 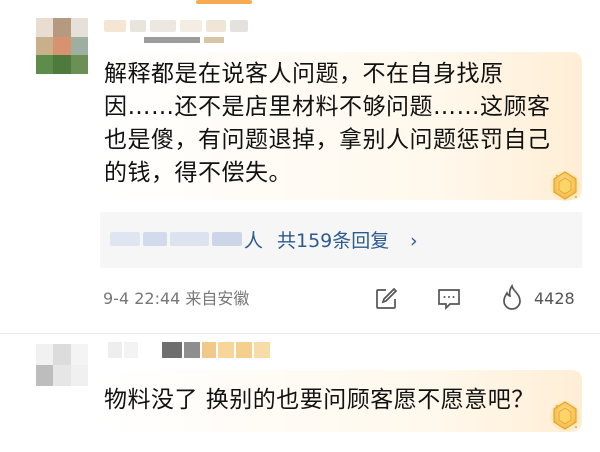 What do you see at coordinates (319, 400) in the screenshot?
I see `comment-text: 物料没了 换别的也要问顾客愿不愿意吧？` at bounding box center [319, 400].